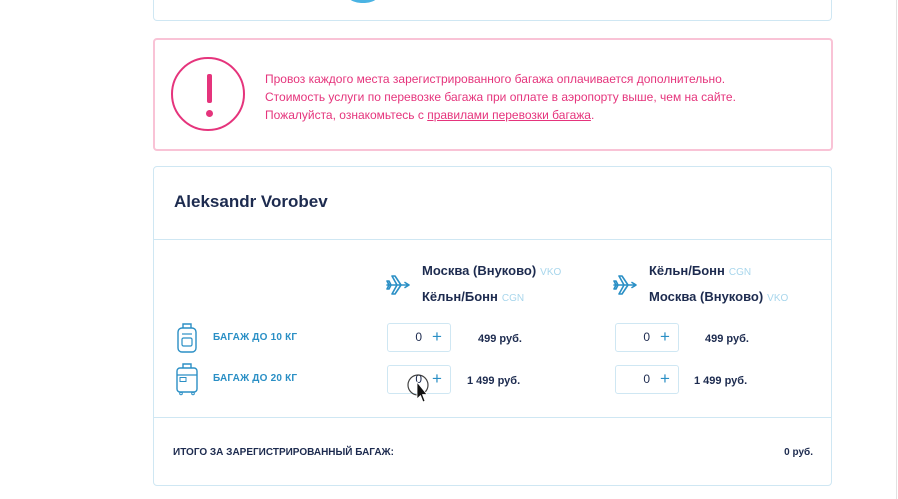 The height and width of the screenshot is (499, 898). What do you see at coordinates (700, 270) in the screenshot?
I see `route-2-origin: Кёльн/Бонн CGN` at bounding box center [700, 270].